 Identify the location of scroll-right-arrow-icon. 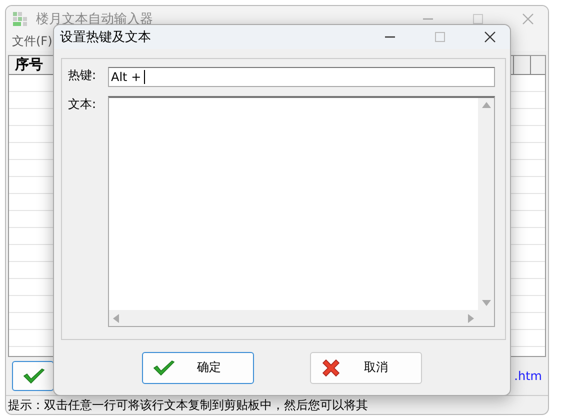
(471, 318).